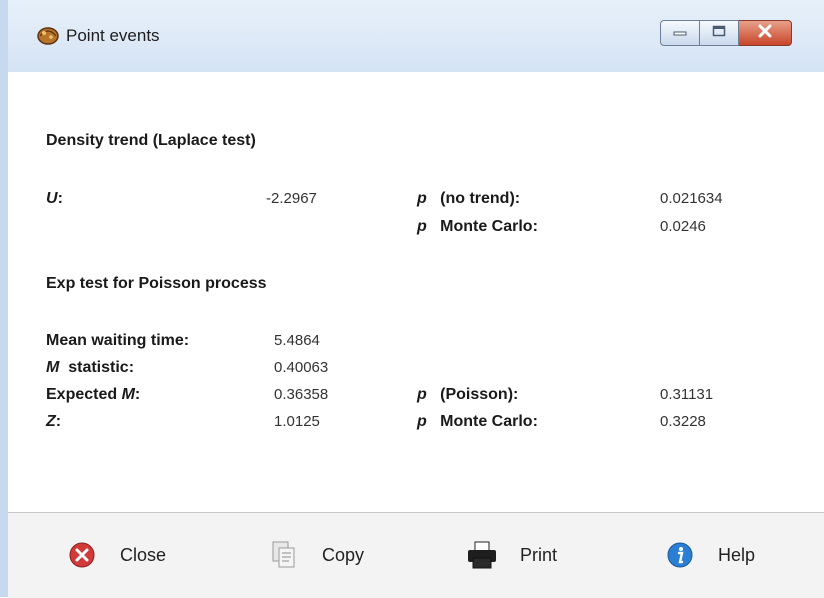 This screenshot has height=598, width=824. Describe the element at coordinates (301, 367) in the screenshot. I see `m-statistic-value: 0.40063` at that location.